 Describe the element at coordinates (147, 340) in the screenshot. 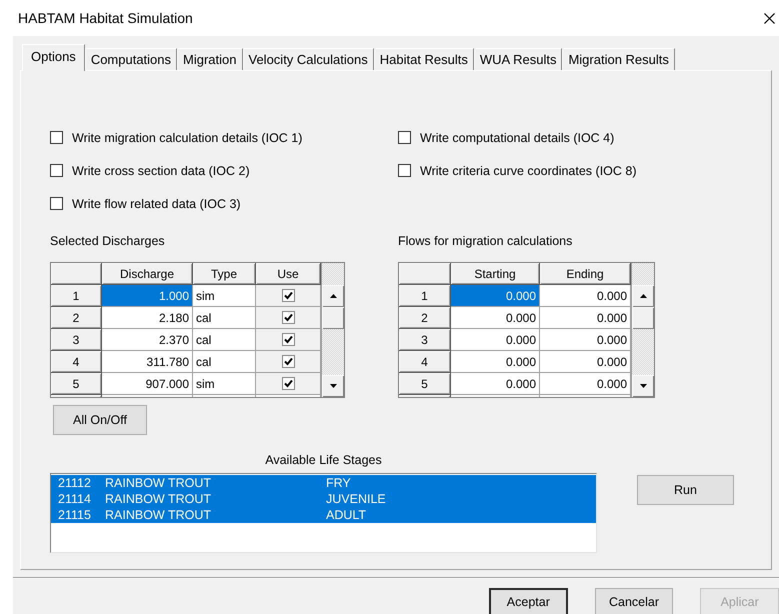

I see `table-cell: 2.370` at that location.